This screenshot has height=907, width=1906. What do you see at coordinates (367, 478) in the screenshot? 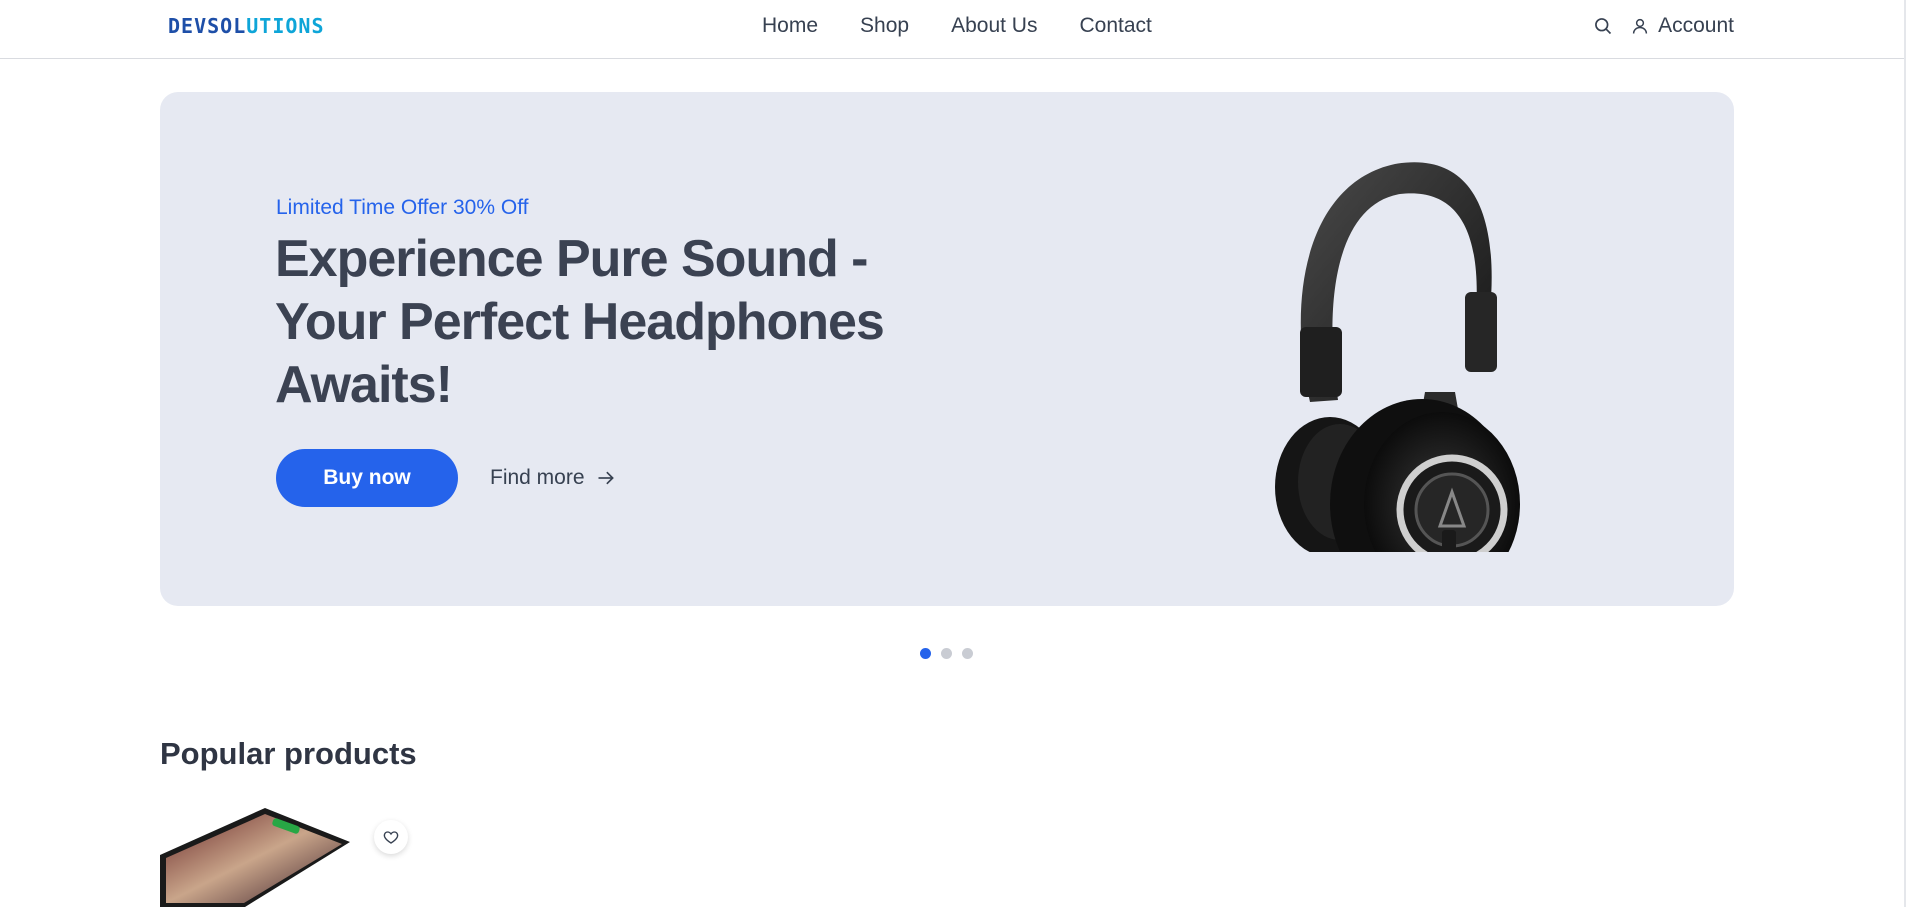
I see `buy-now-button: Buy now` at bounding box center [367, 478].